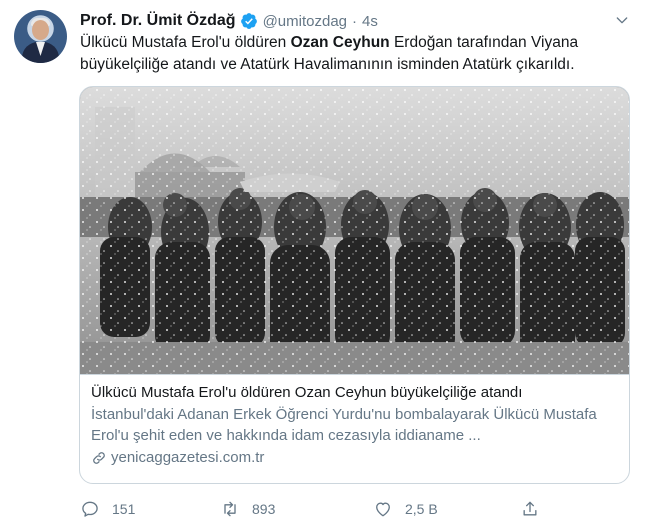  Describe the element at coordinates (370, 21) in the screenshot. I see `tweet-timestamp: 4s` at that location.